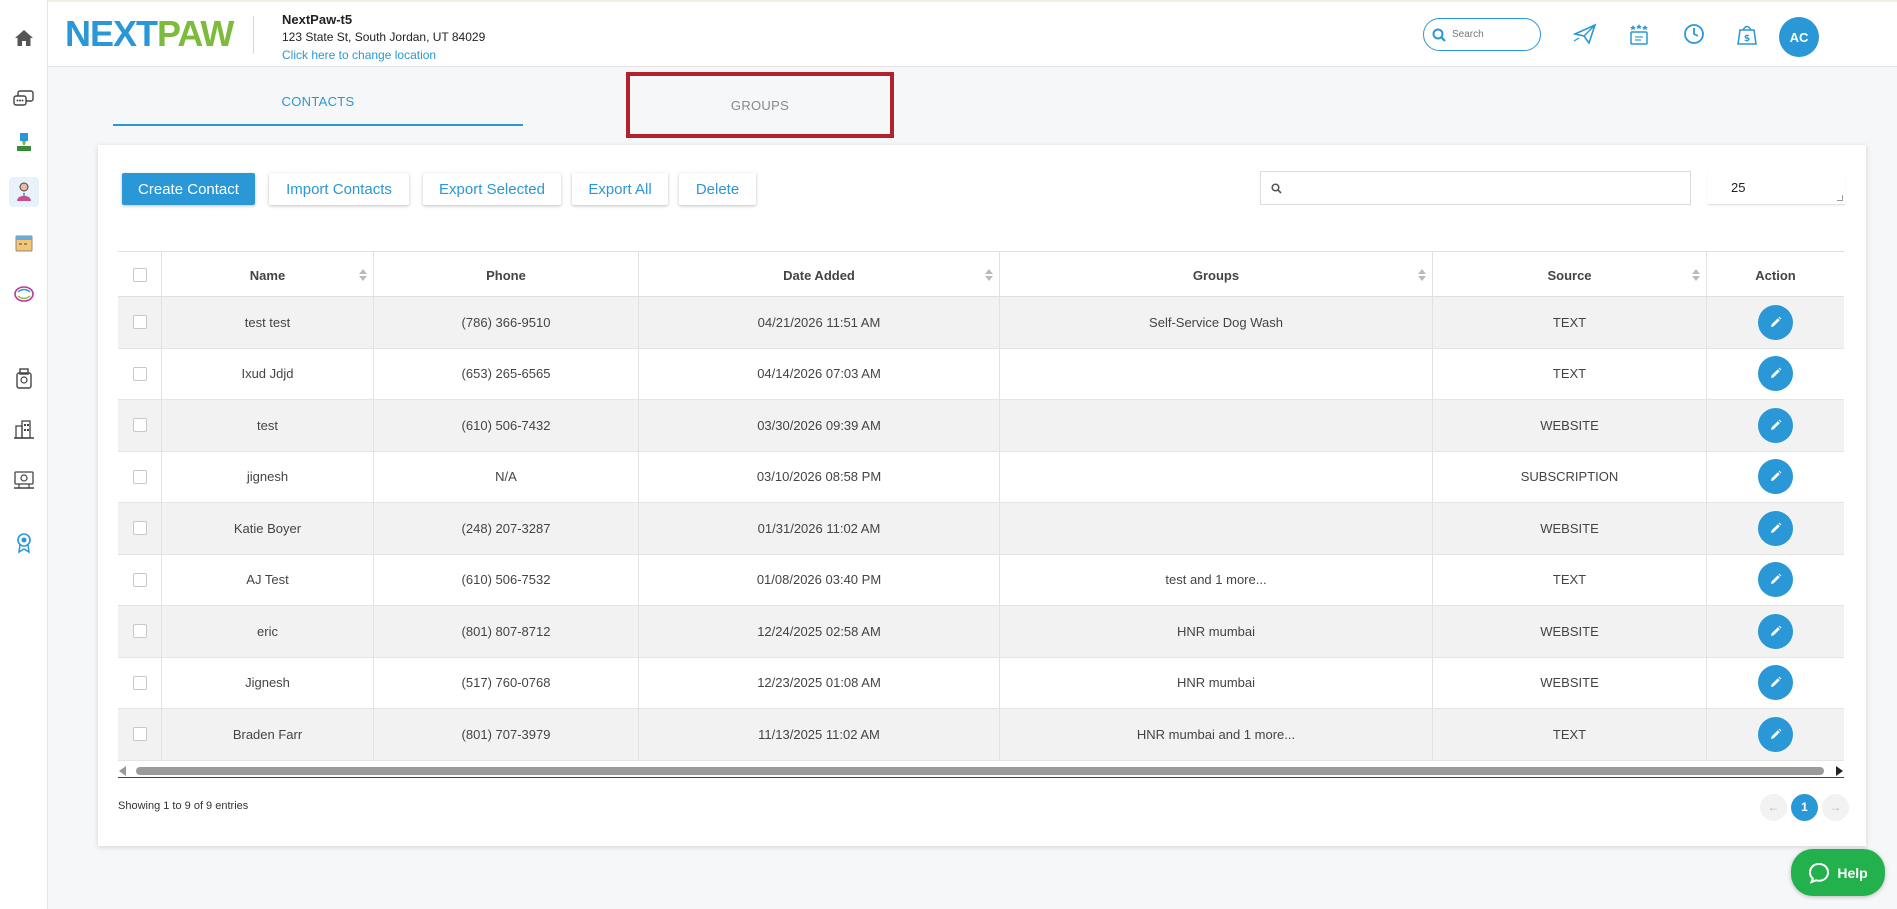  I want to click on horizontal-scrollbar, so click(981, 771).